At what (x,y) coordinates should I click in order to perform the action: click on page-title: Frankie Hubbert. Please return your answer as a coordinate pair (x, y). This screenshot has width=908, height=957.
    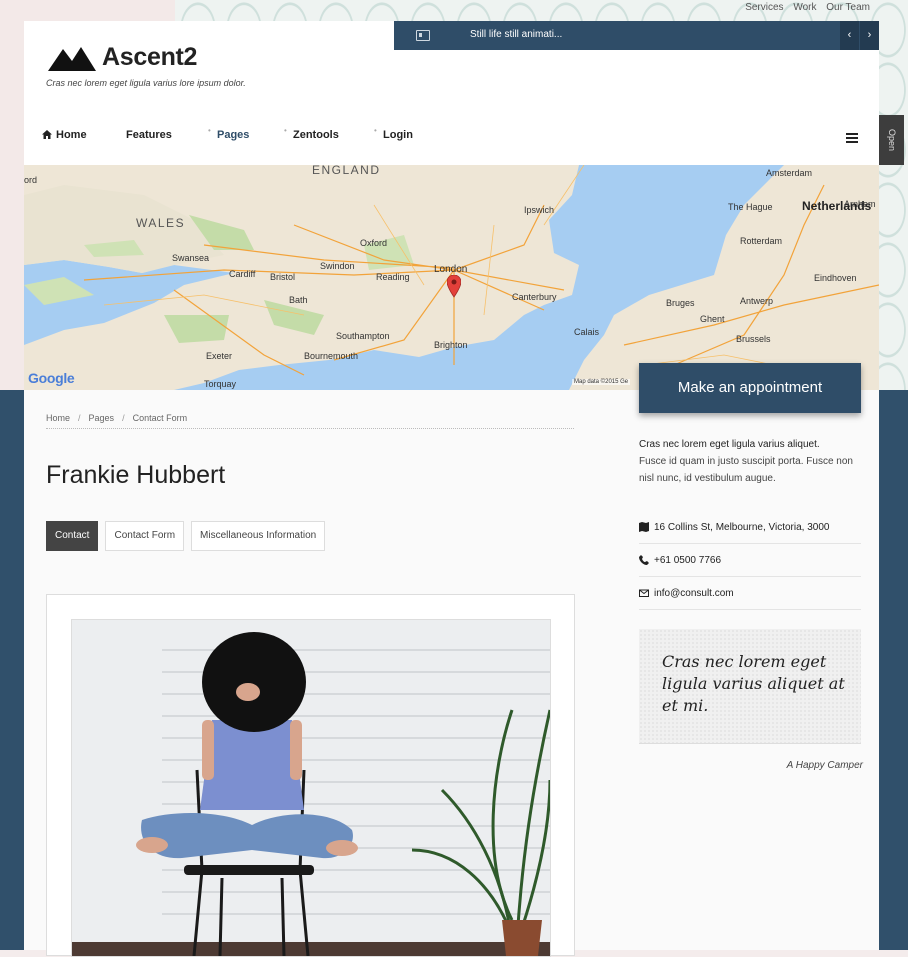
    Looking at the image, I should click on (136, 475).